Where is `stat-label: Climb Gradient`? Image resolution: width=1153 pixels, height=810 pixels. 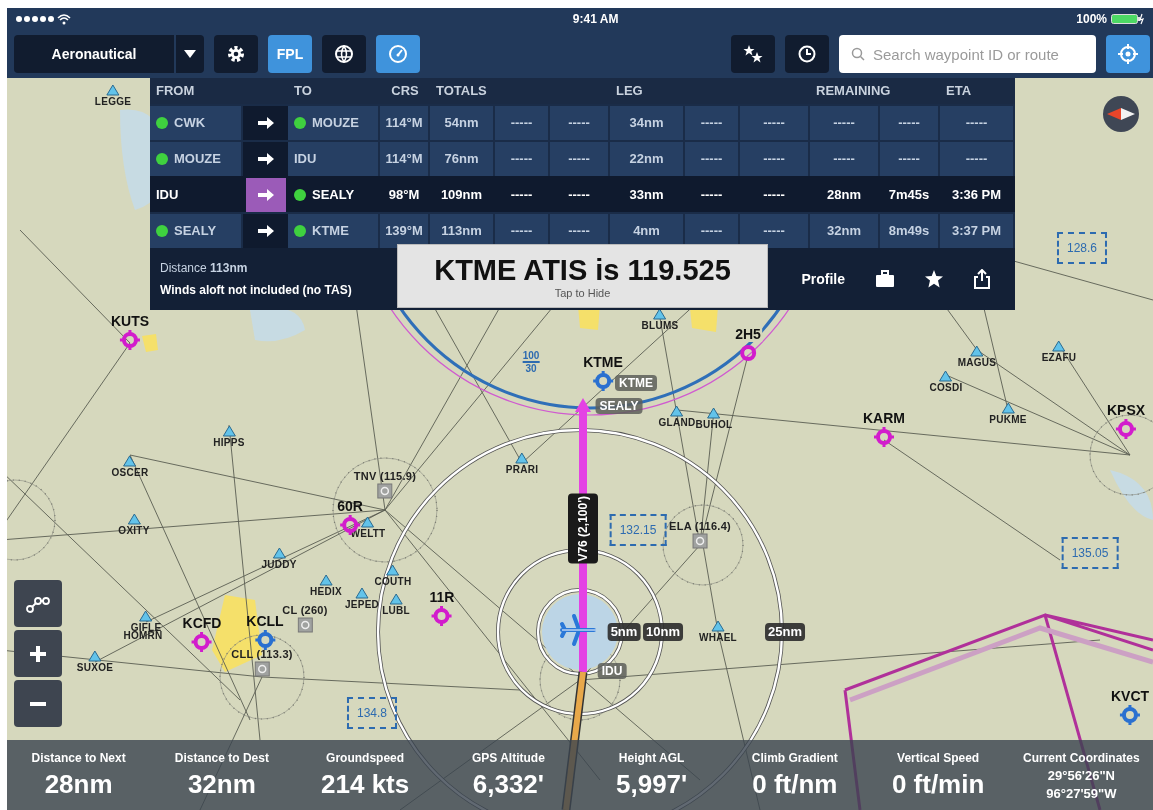
stat-label: Climb Gradient is located at coordinates (794, 758).